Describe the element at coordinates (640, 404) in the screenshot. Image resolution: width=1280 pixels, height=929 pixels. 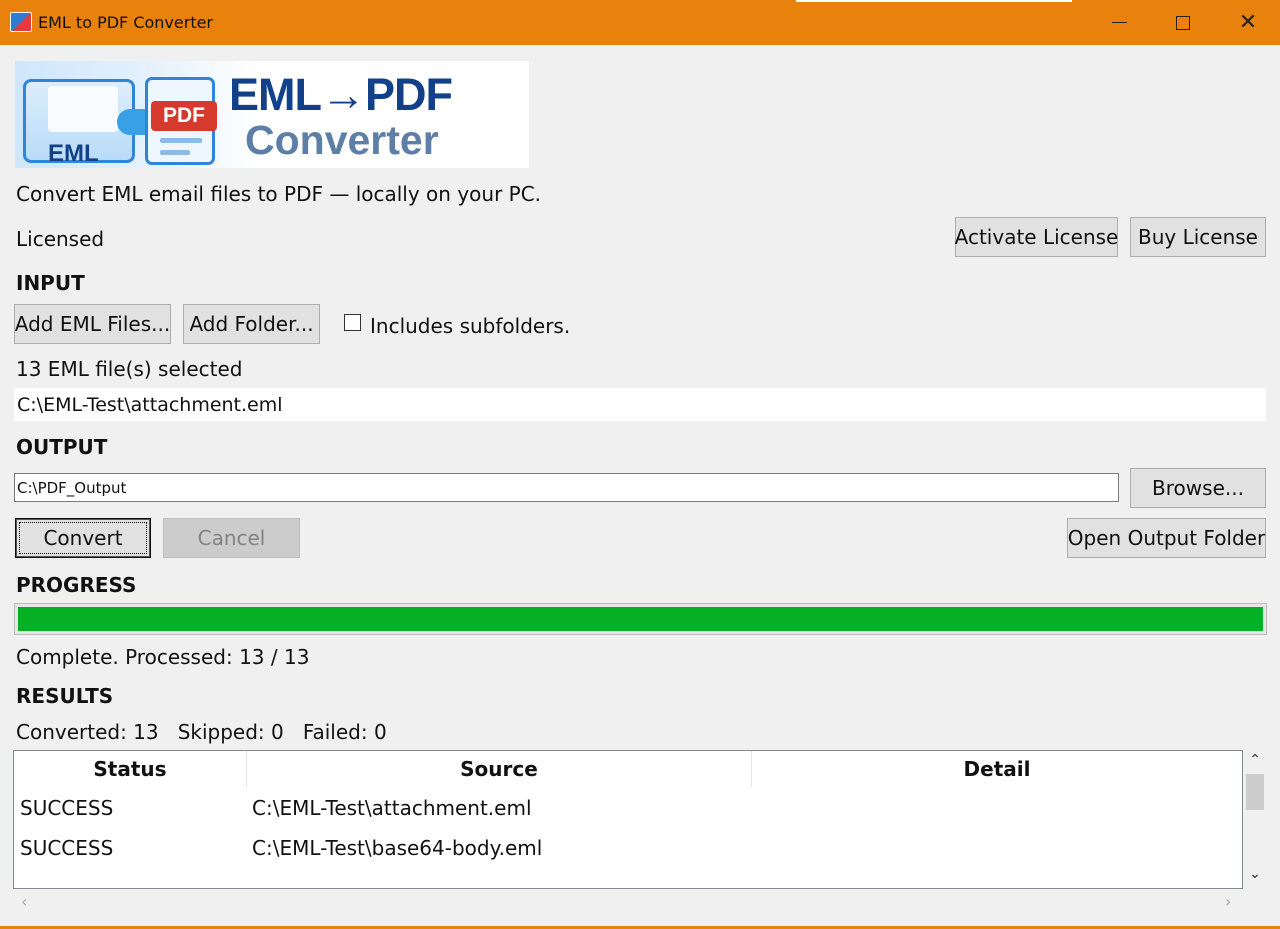
I see `input-file-list: C:\EML-Test\attachment.eml` at that location.